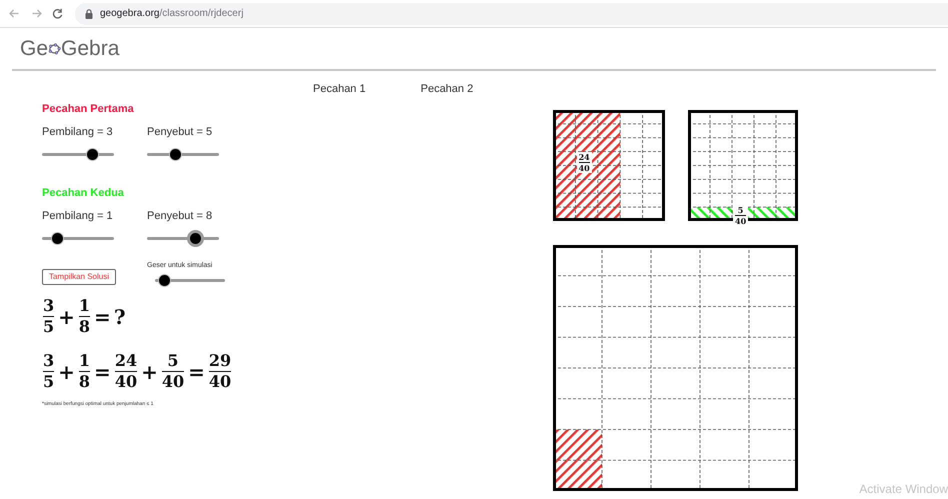 The height and width of the screenshot is (499, 948). I want to click on solution-button: Tampilkan Solusi, so click(79, 277).